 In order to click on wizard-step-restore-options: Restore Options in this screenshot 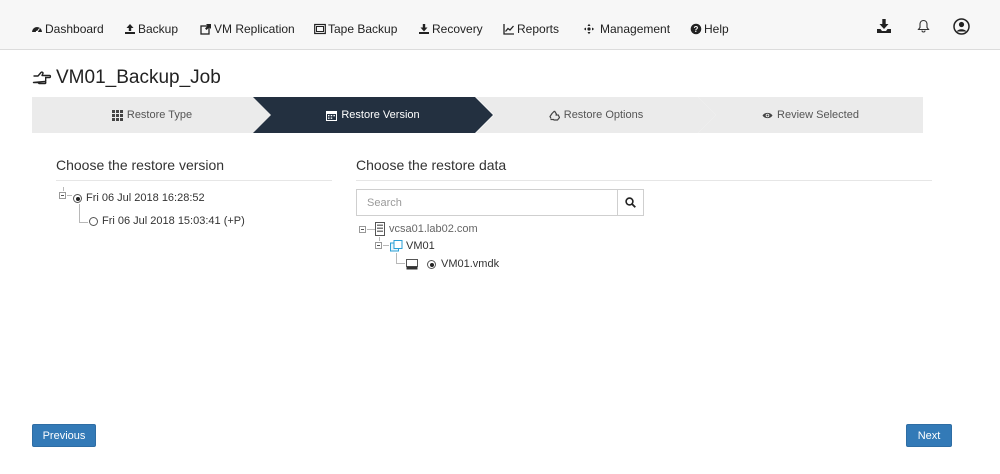, I will do `click(596, 115)`.